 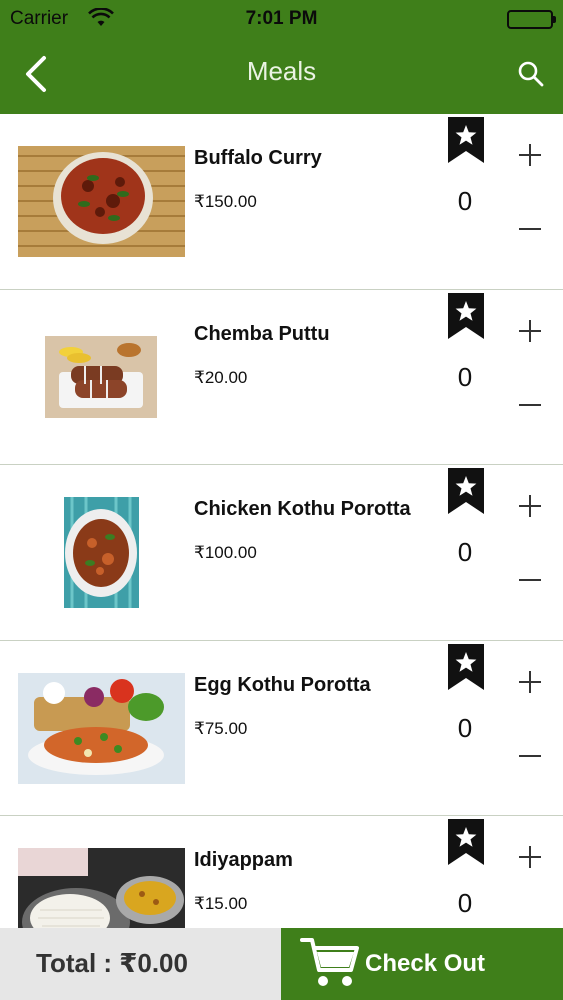 I want to click on status-bar: Carrier 7:01 PM, so click(x=281, y=19).